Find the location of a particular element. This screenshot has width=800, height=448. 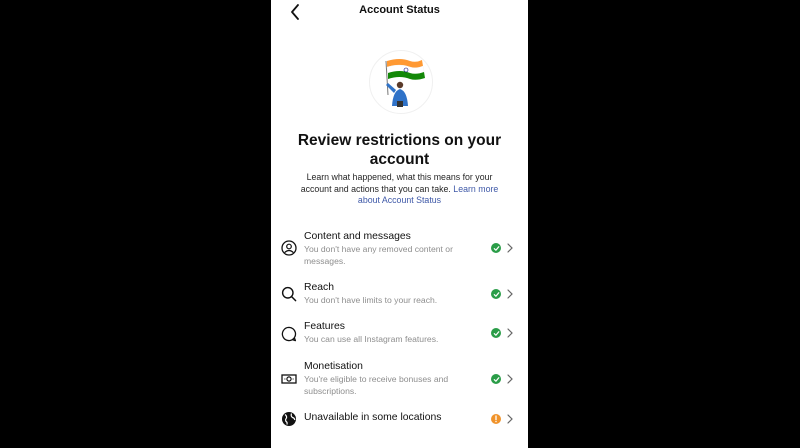

row-title: Reach is located at coordinates (319, 287).